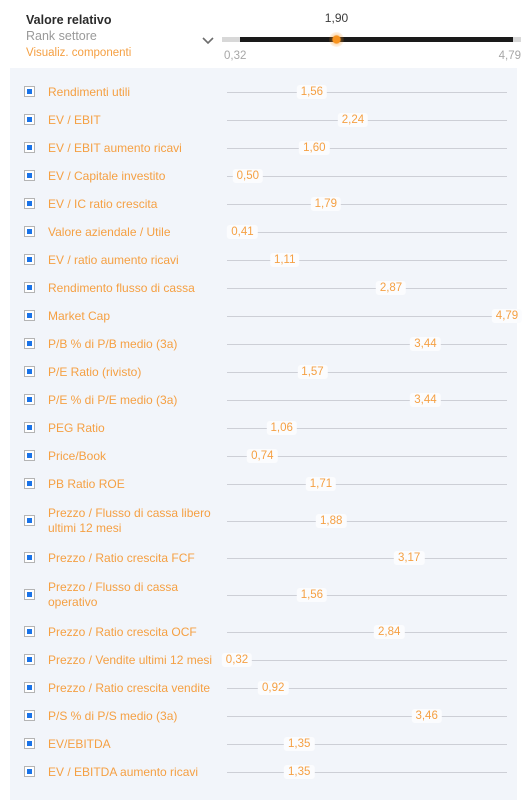 Image resolution: width=527 pixels, height=800 pixels. What do you see at coordinates (208, 40) in the screenshot?
I see `chevron-down-icon` at bounding box center [208, 40].